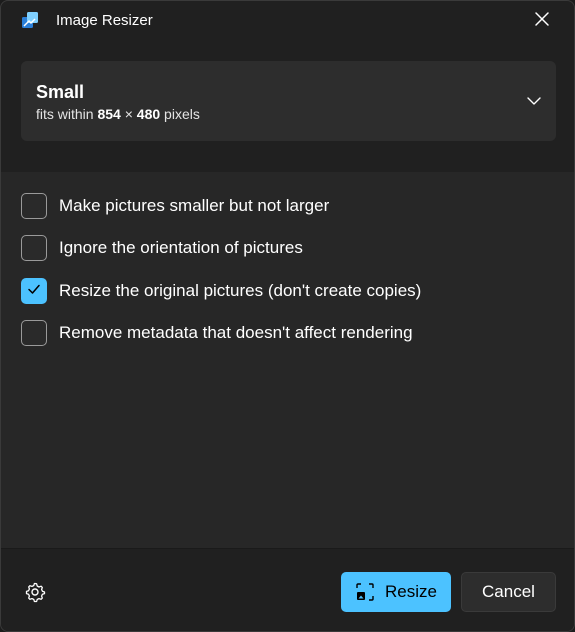 Image resolution: width=575 pixels, height=632 pixels. What do you see at coordinates (288, 101) in the screenshot?
I see `size-selector: Small fits within 854 × 480 pixels` at bounding box center [288, 101].